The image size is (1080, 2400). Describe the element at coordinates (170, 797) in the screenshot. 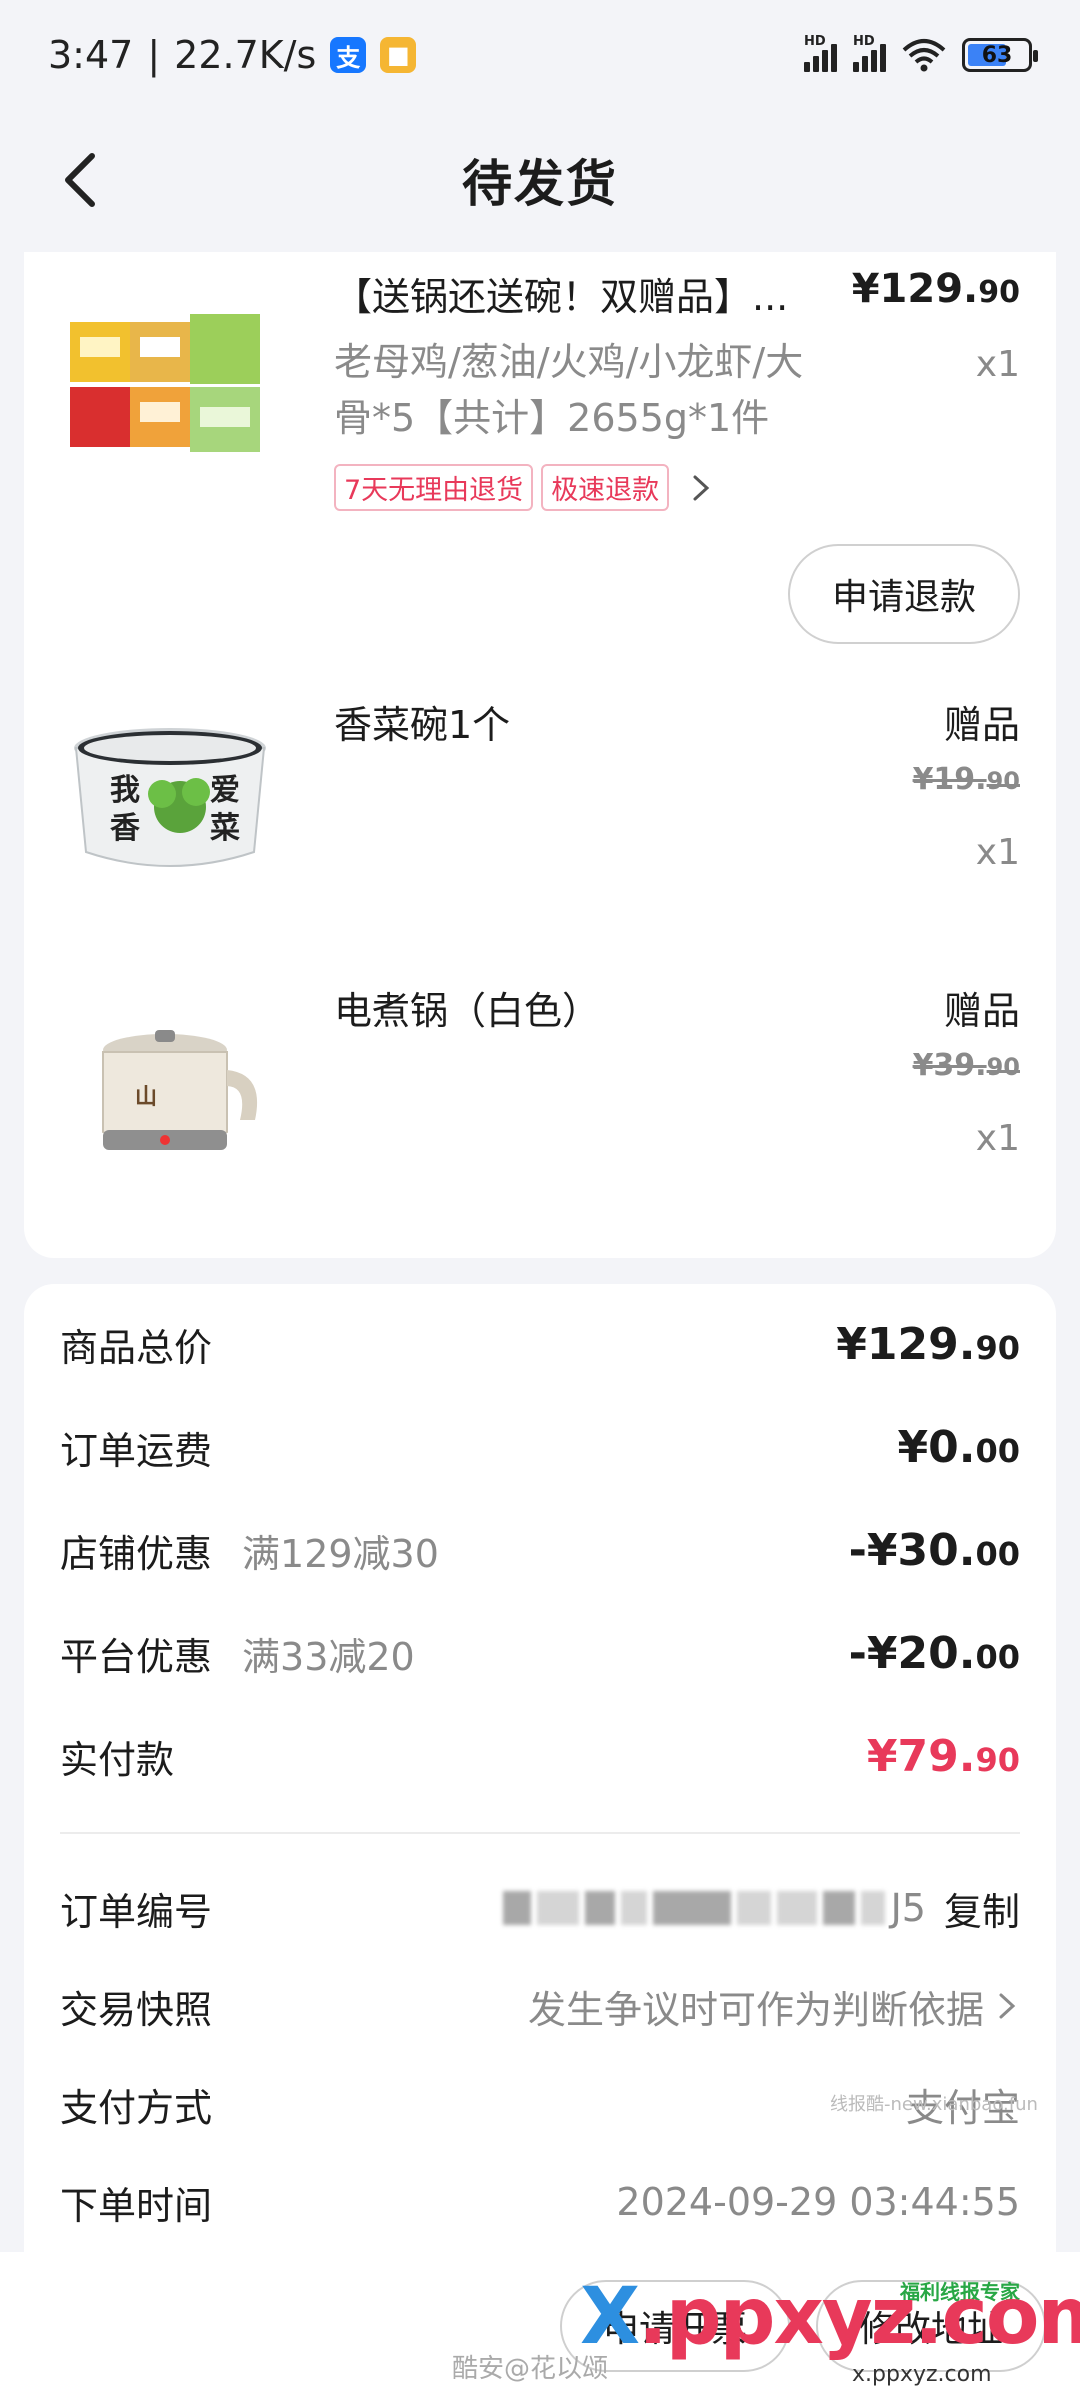

I see `product-image-bowl: 我 爱 香 菜` at that location.